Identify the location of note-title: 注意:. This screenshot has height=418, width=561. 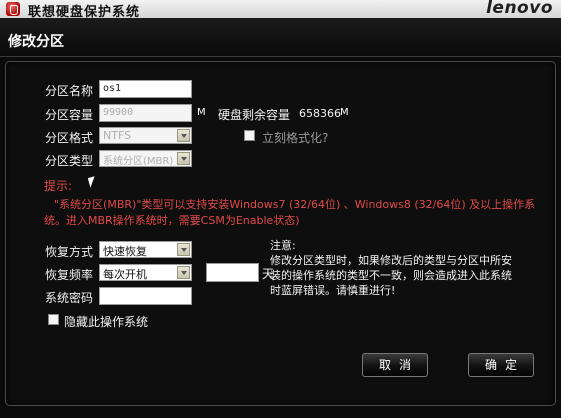
(283, 245).